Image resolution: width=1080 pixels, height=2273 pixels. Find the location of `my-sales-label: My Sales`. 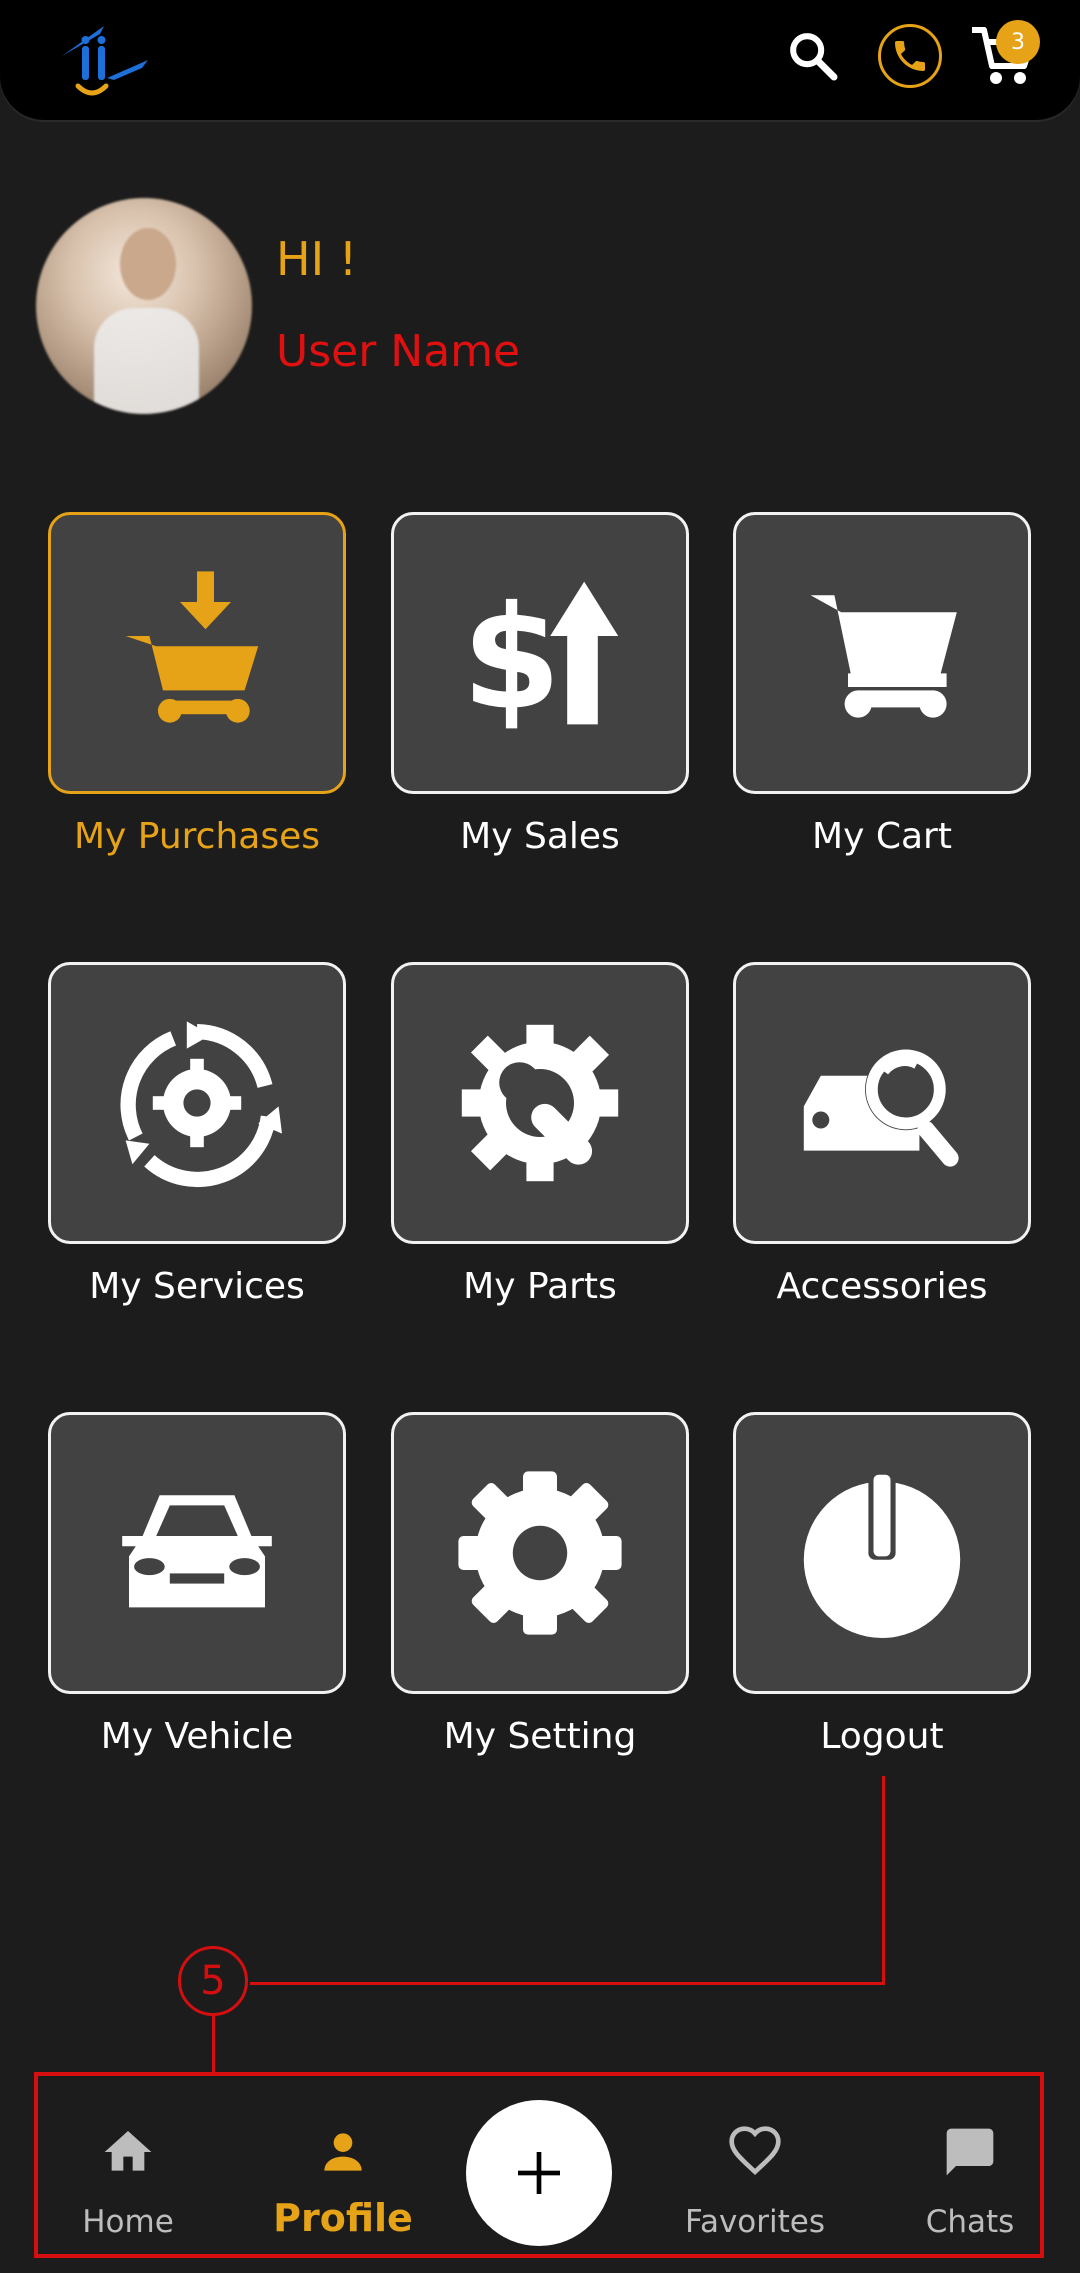

my-sales-label: My Sales is located at coordinates (540, 836).